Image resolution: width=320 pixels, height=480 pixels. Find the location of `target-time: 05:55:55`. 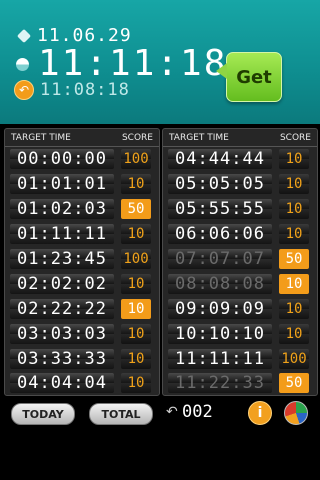

target-time: 05:55:55 is located at coordinates (220, 209).